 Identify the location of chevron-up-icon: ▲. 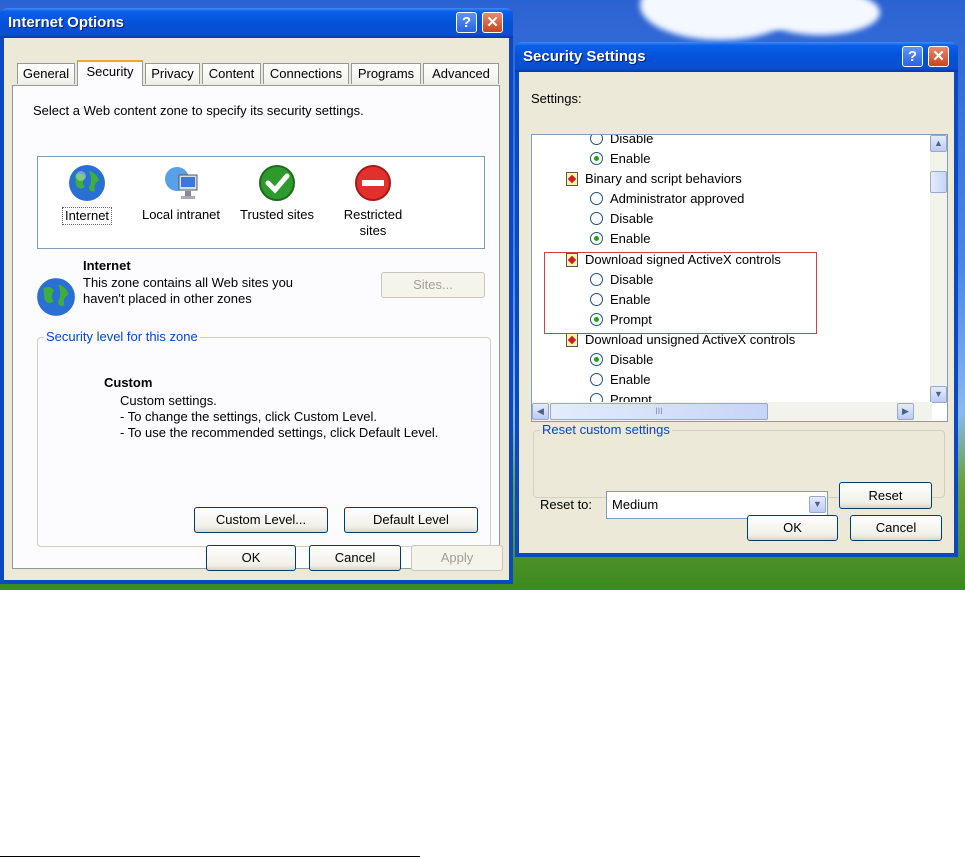
(938, 143).